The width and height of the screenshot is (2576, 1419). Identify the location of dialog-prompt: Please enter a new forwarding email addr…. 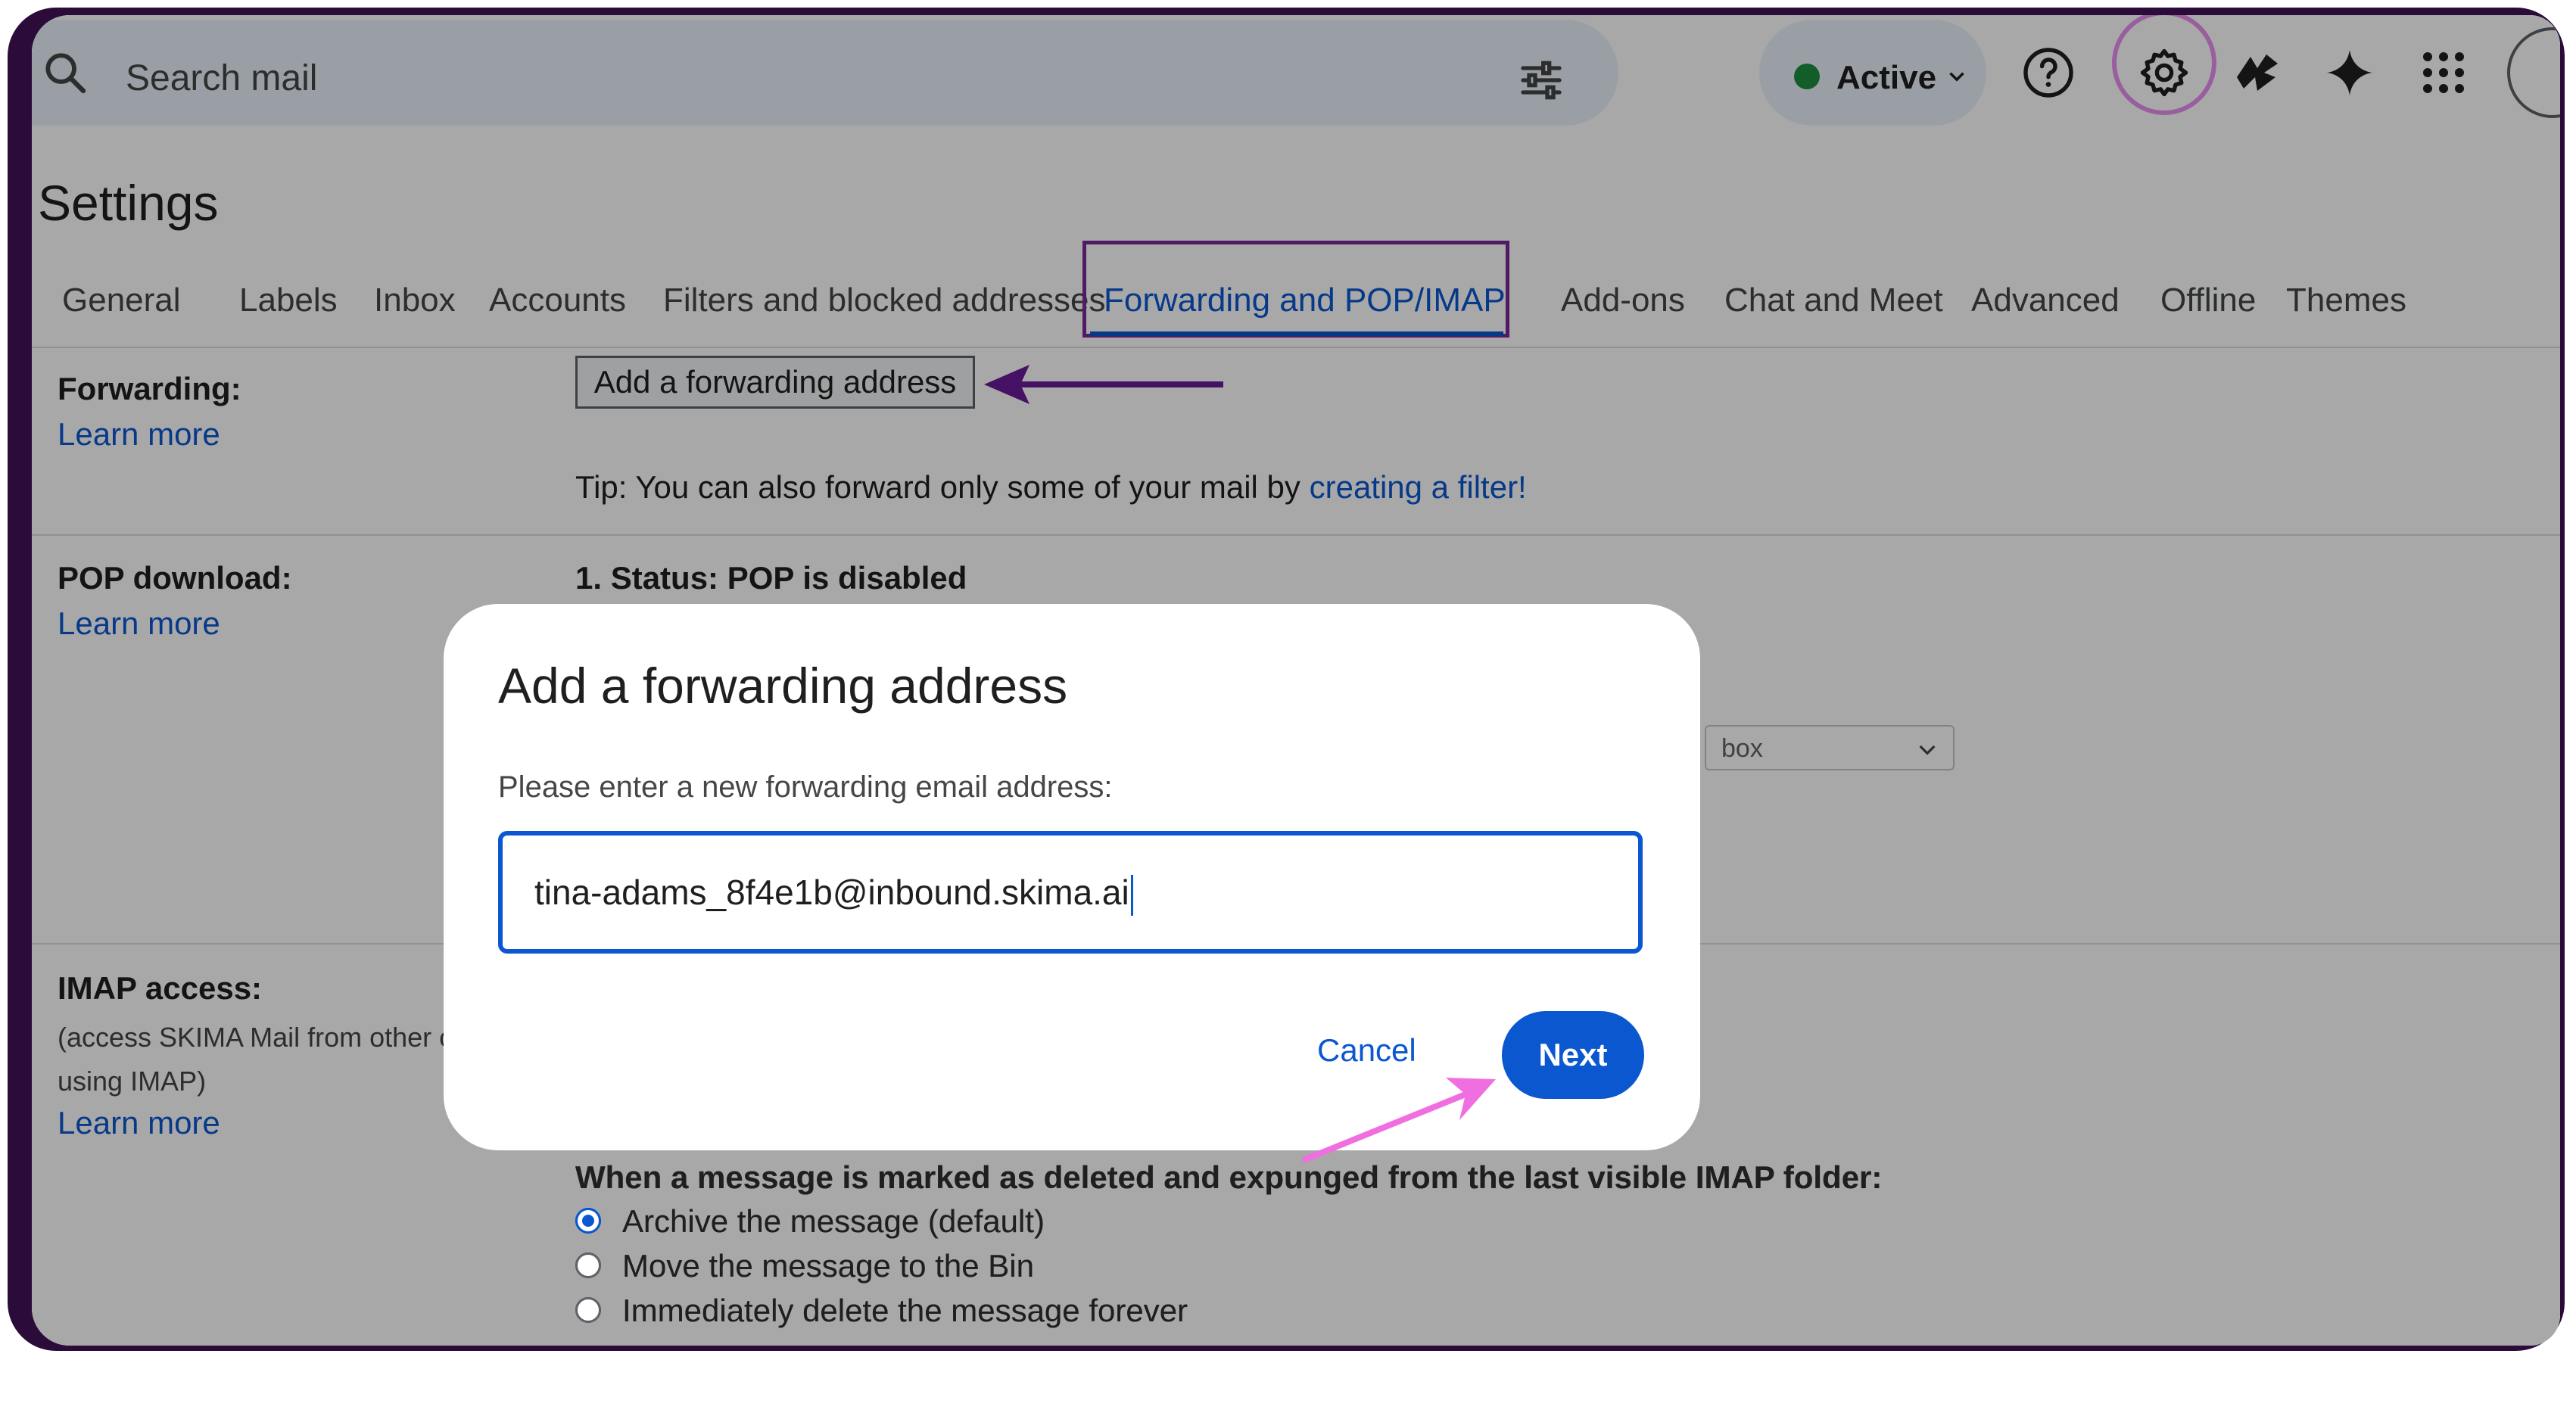
(805, 787).